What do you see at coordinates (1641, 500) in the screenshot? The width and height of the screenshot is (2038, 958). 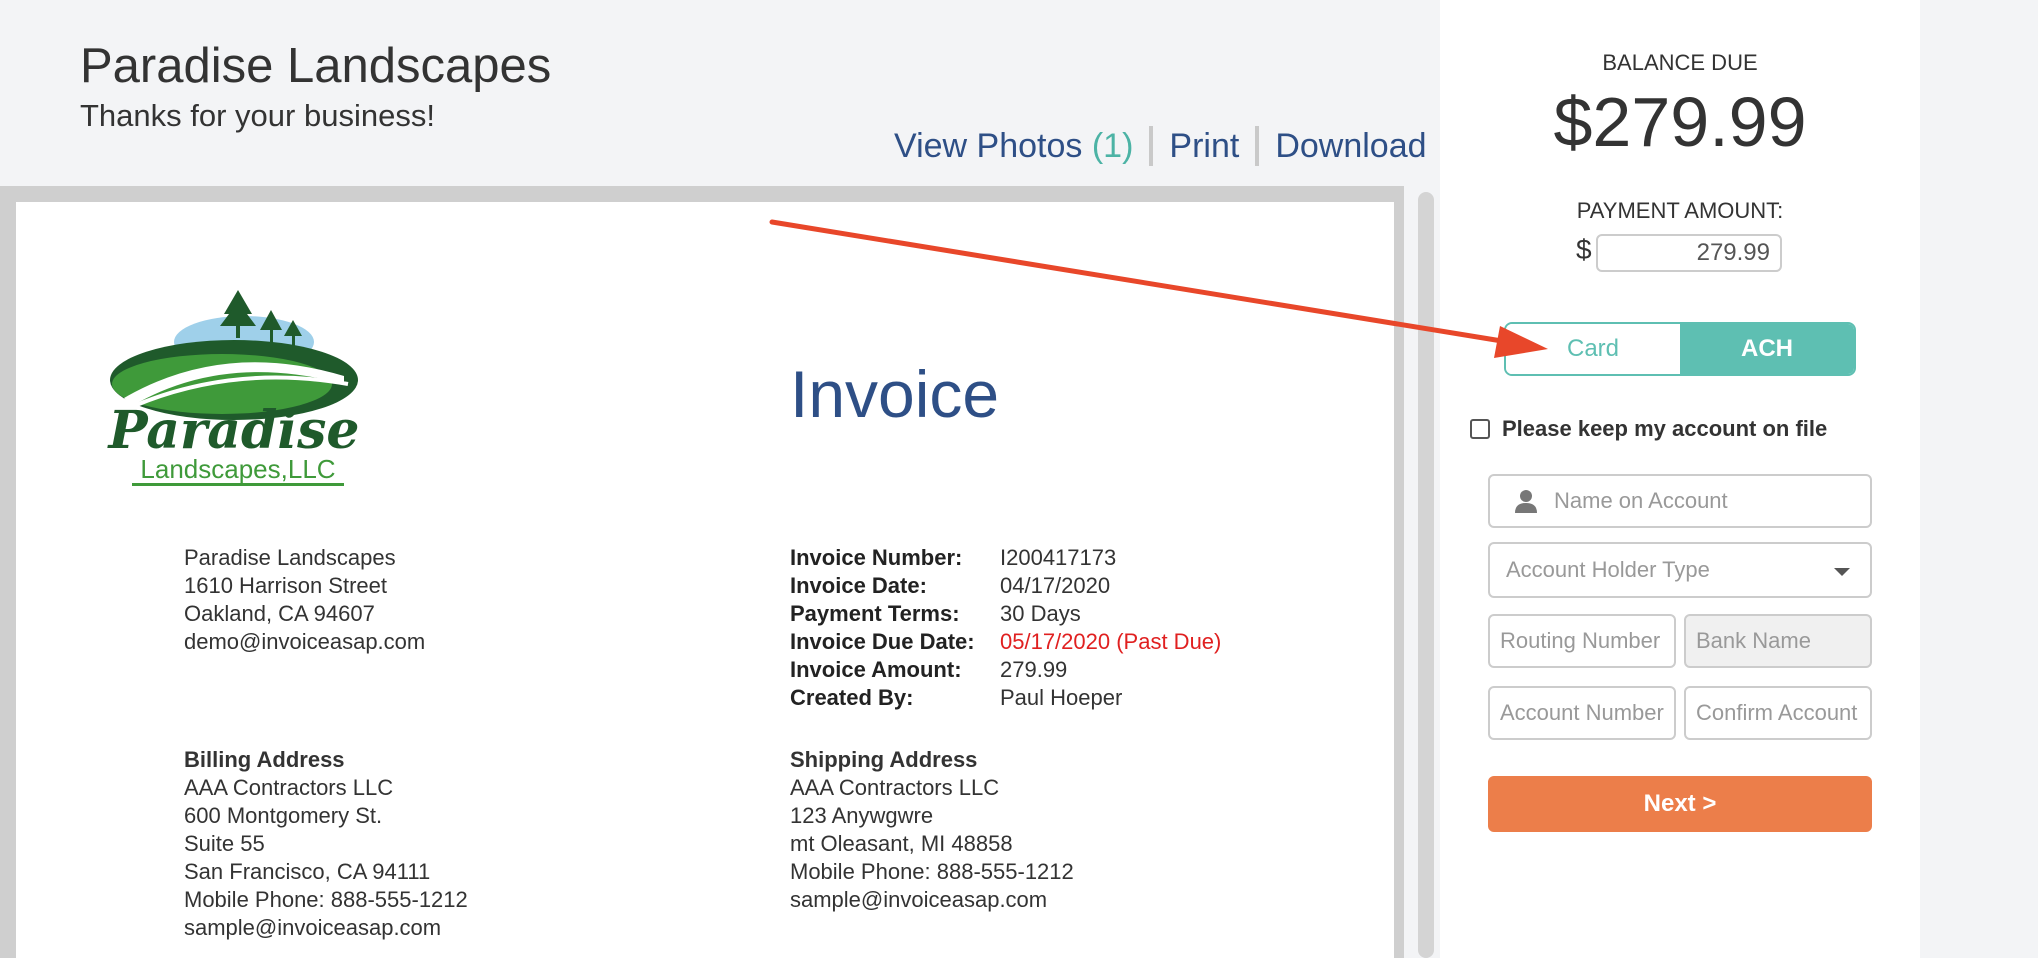 I see `name-on-account-placeholder: Name on Account` at bounding box center [1641, 500].